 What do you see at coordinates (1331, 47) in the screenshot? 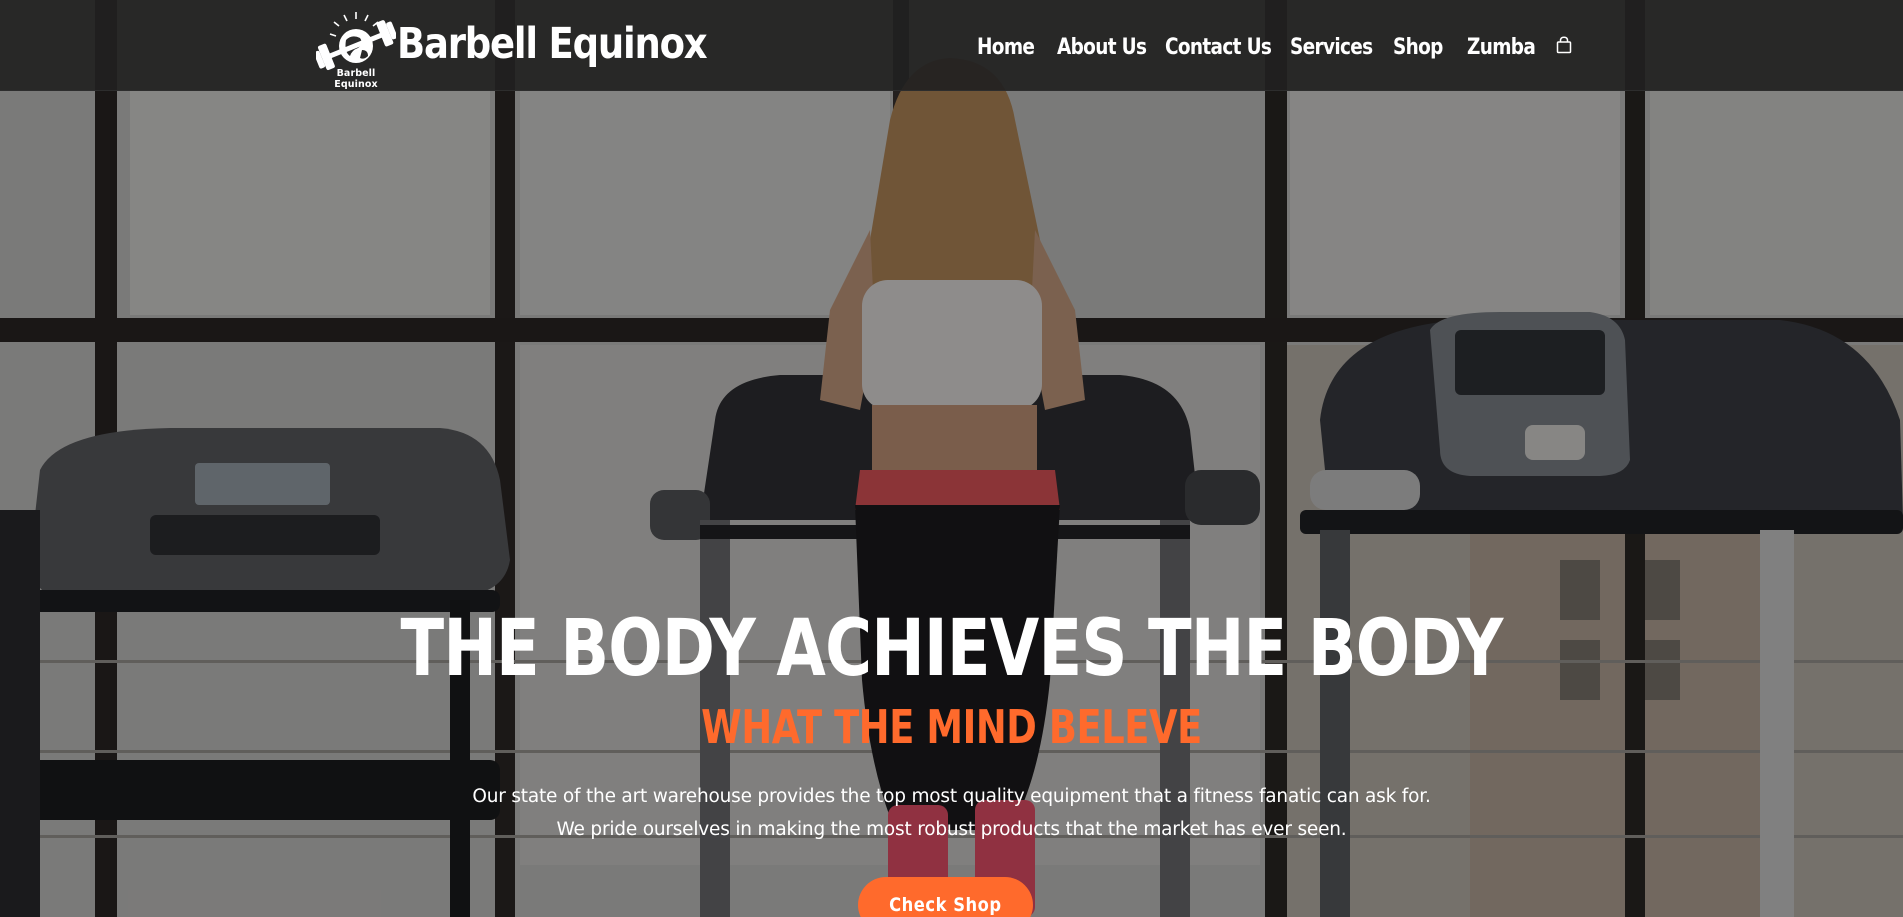
I see `nav-link-services: Services` at bounding box center [1331, 47].